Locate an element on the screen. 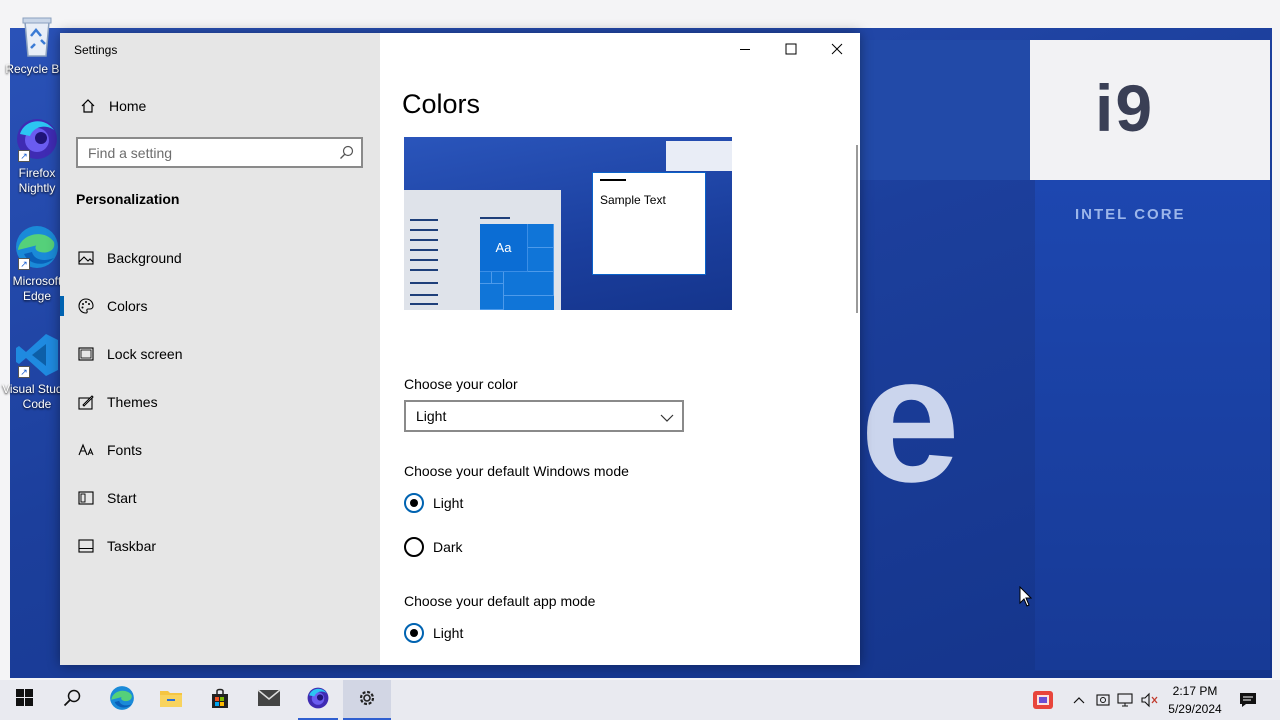  office-tray-icon is located at coordinates (1043, 700).